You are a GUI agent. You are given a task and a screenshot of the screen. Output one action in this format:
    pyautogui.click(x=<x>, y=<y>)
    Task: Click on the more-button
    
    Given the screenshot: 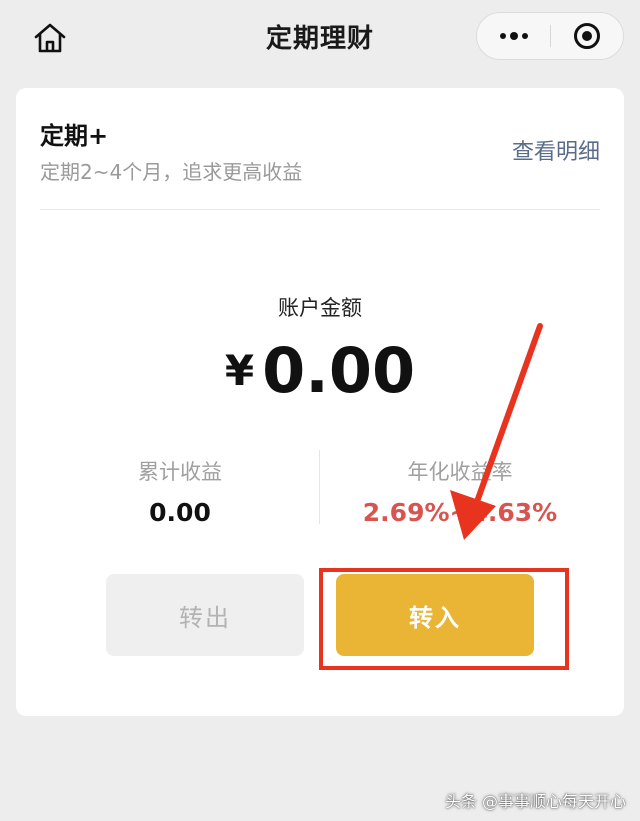 What is the action you would take?
    pyautogui.click(x=514, y=36)
    